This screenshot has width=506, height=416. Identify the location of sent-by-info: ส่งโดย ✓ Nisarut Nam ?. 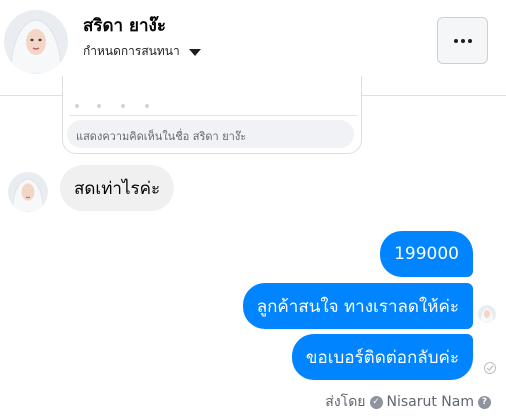
(408, 402).